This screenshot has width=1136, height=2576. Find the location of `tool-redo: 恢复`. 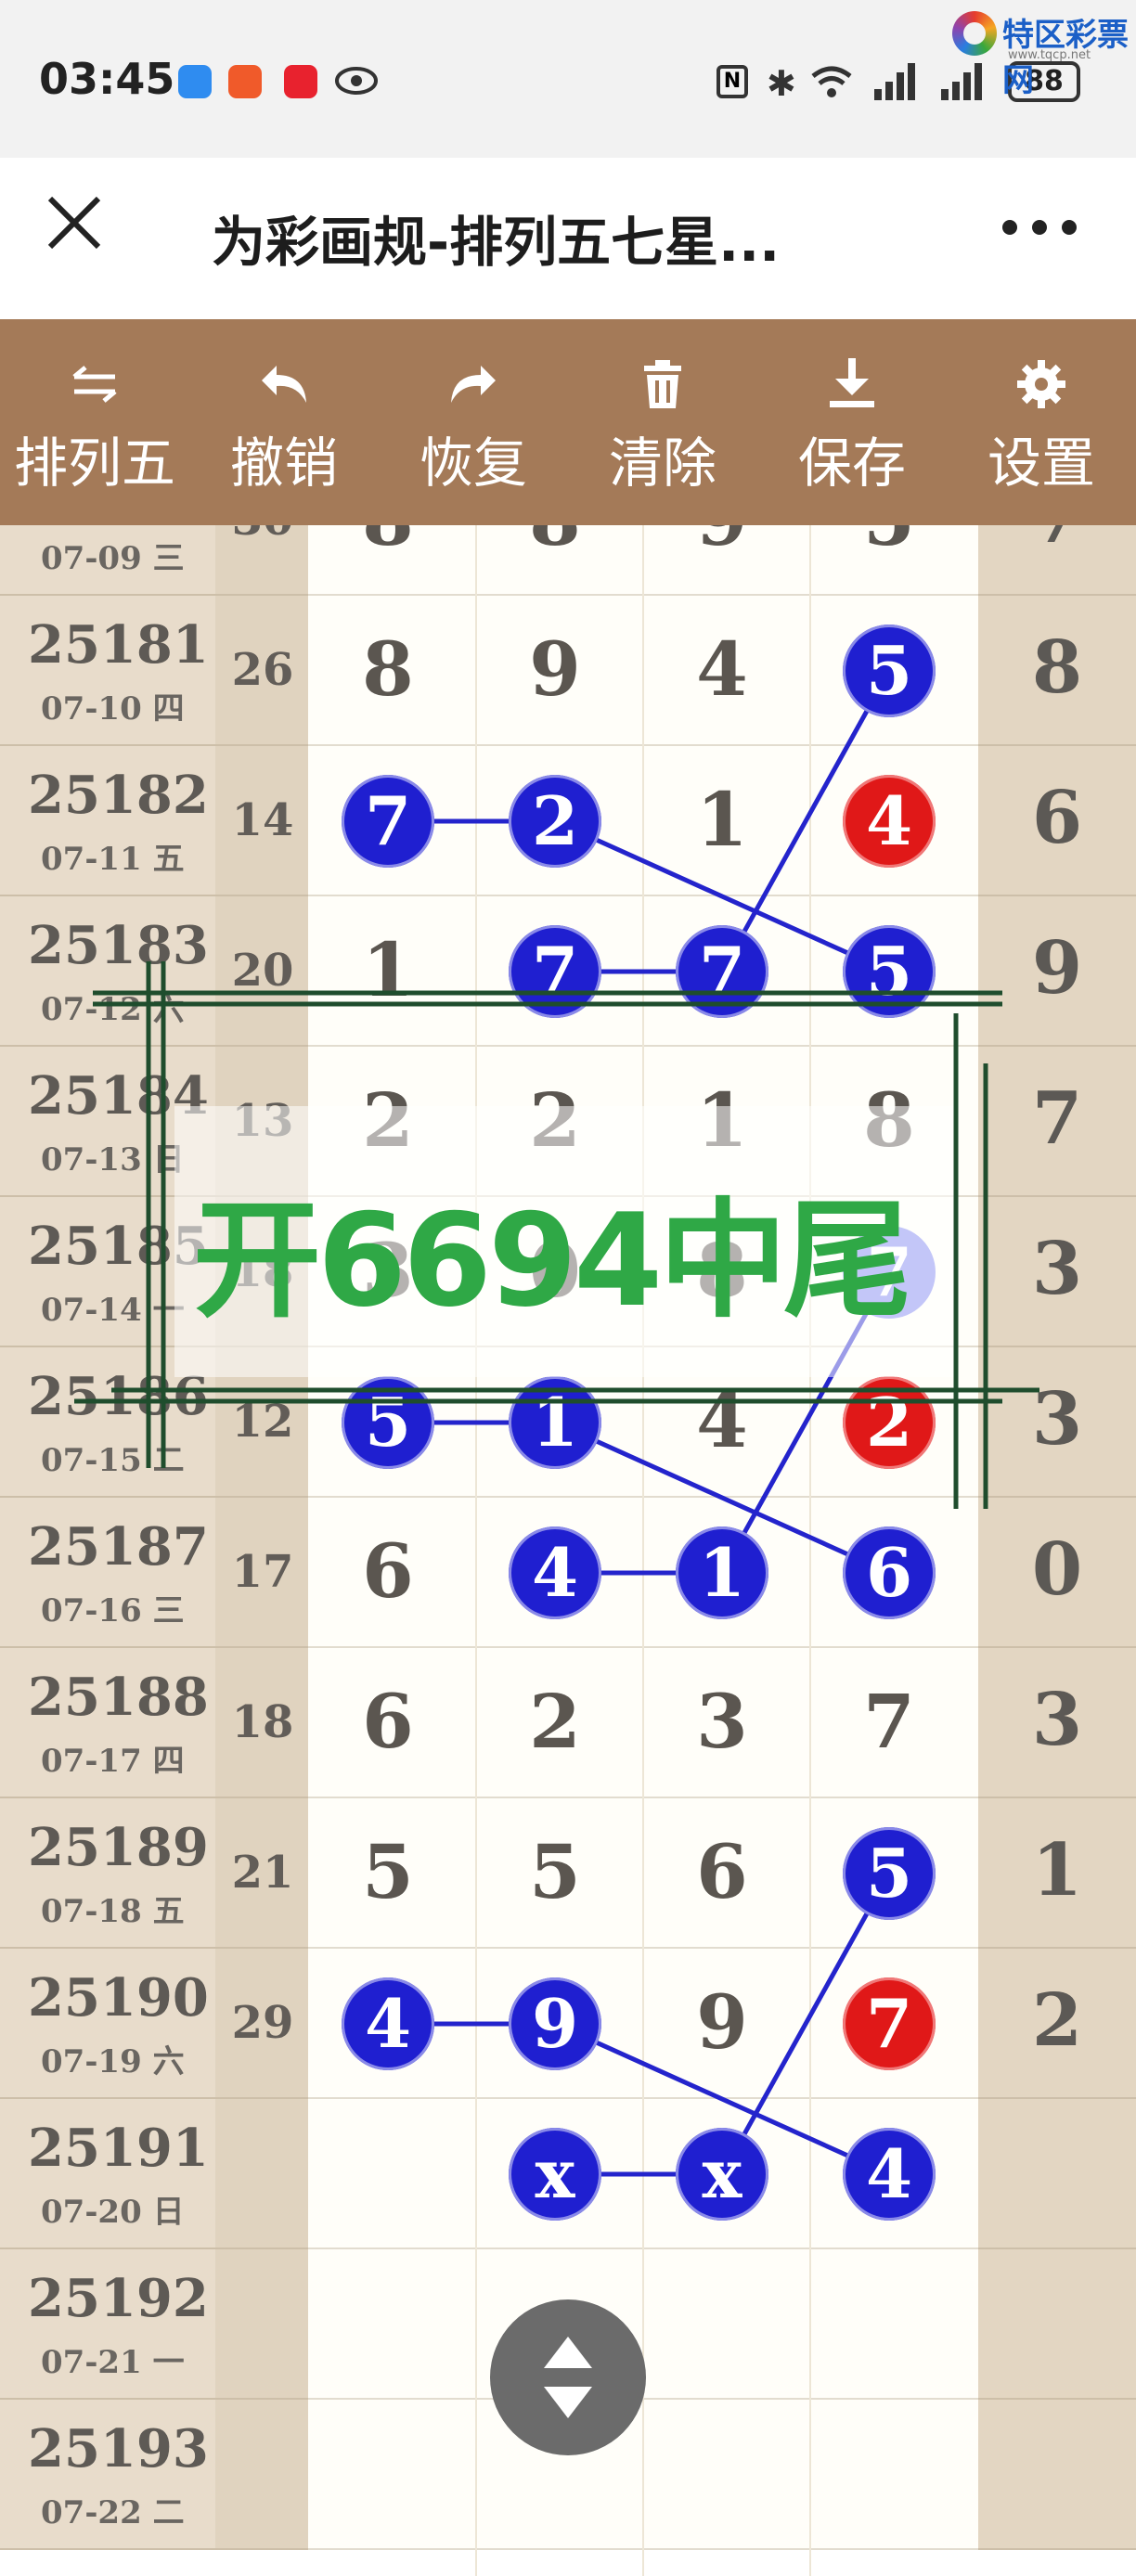

tool-redo: 恢复 is located at coordinates (473, 422).